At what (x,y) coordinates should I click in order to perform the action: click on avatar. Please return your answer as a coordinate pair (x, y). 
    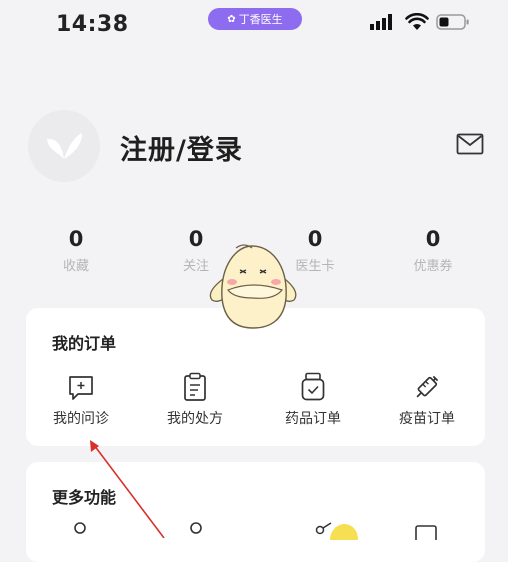
    Looking at the image, I should click on (64, 146).